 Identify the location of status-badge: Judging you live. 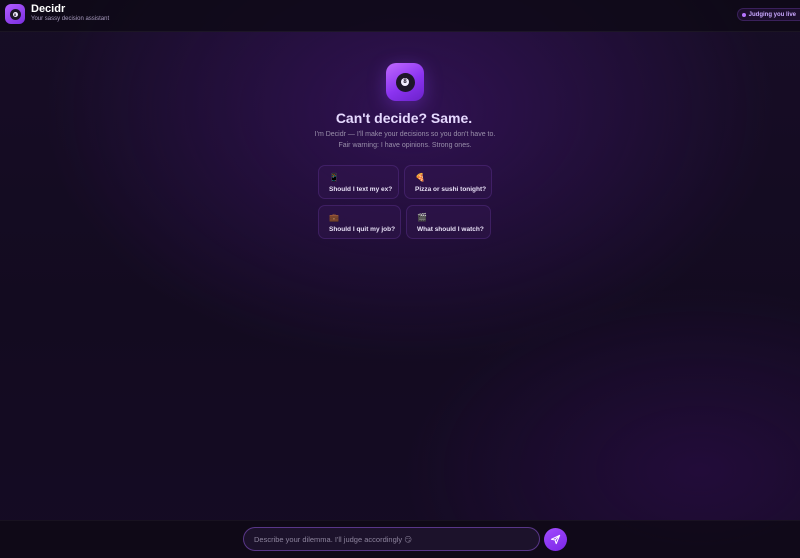
(768, 14).